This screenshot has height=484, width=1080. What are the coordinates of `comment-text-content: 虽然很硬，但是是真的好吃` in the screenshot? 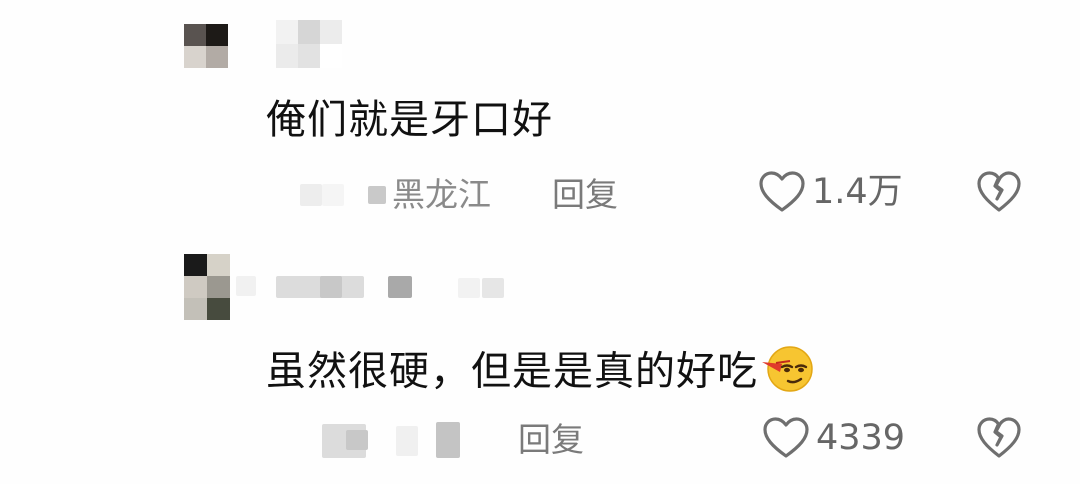 It's located at (512, 371).